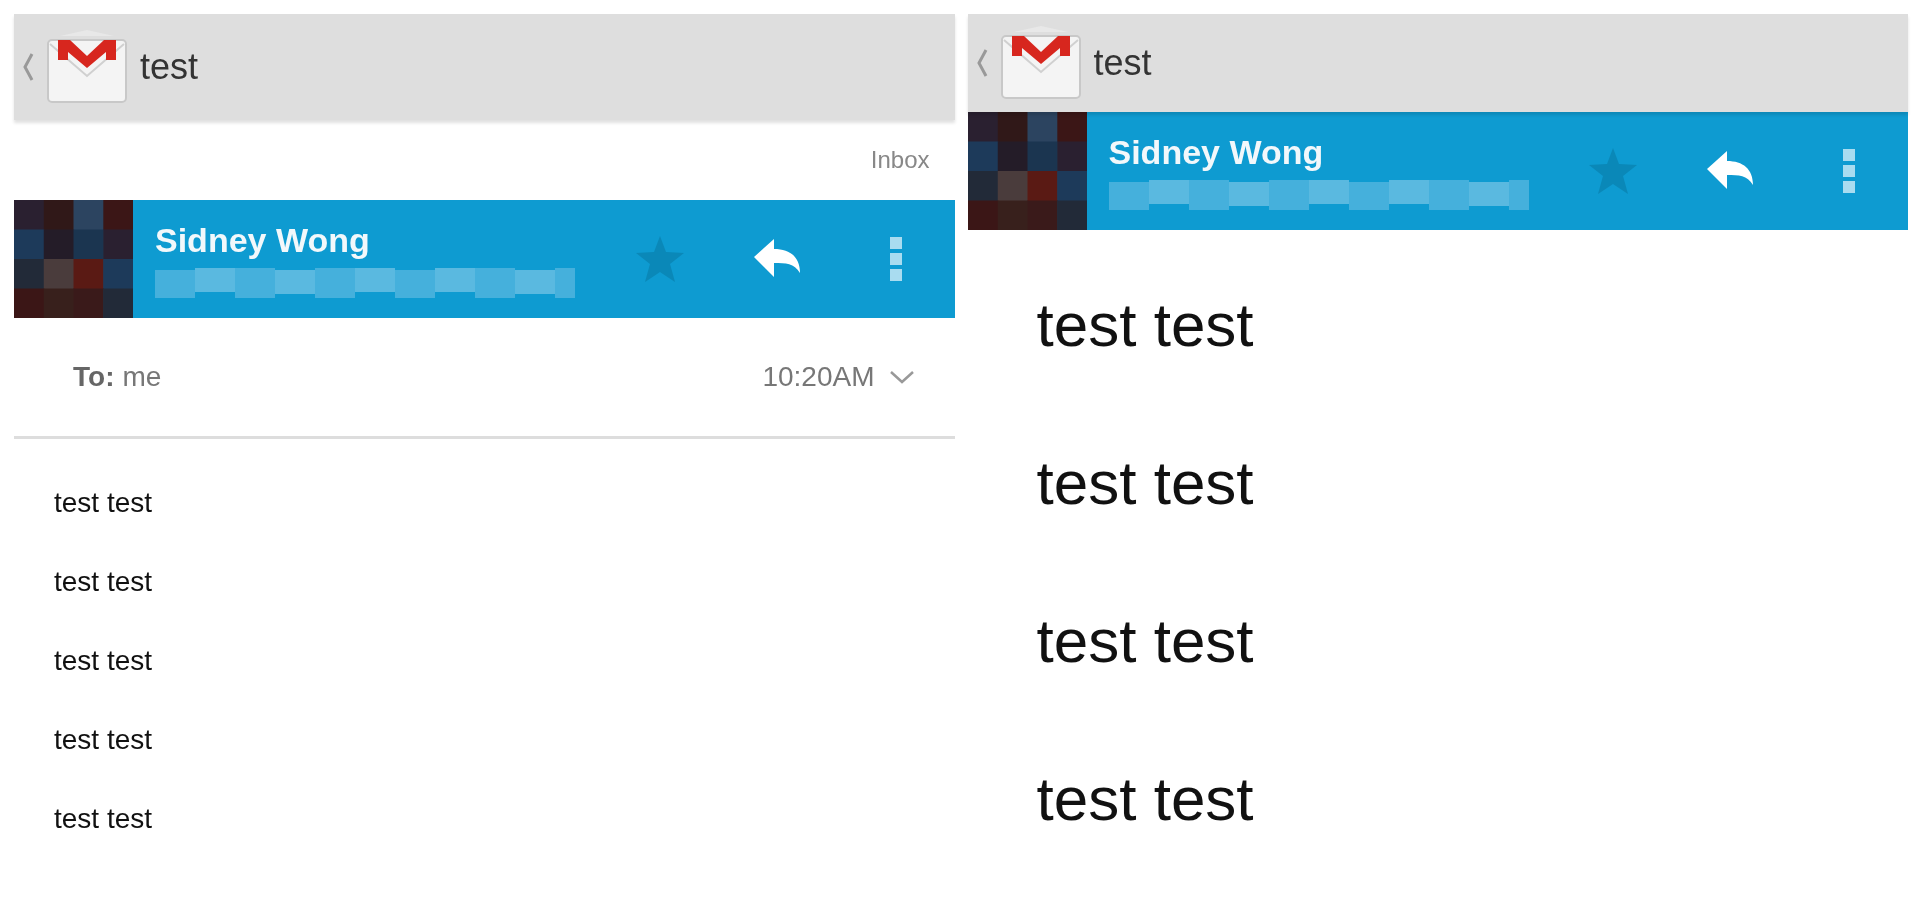  I want to click on recipient-value: me, so click(142, 377).